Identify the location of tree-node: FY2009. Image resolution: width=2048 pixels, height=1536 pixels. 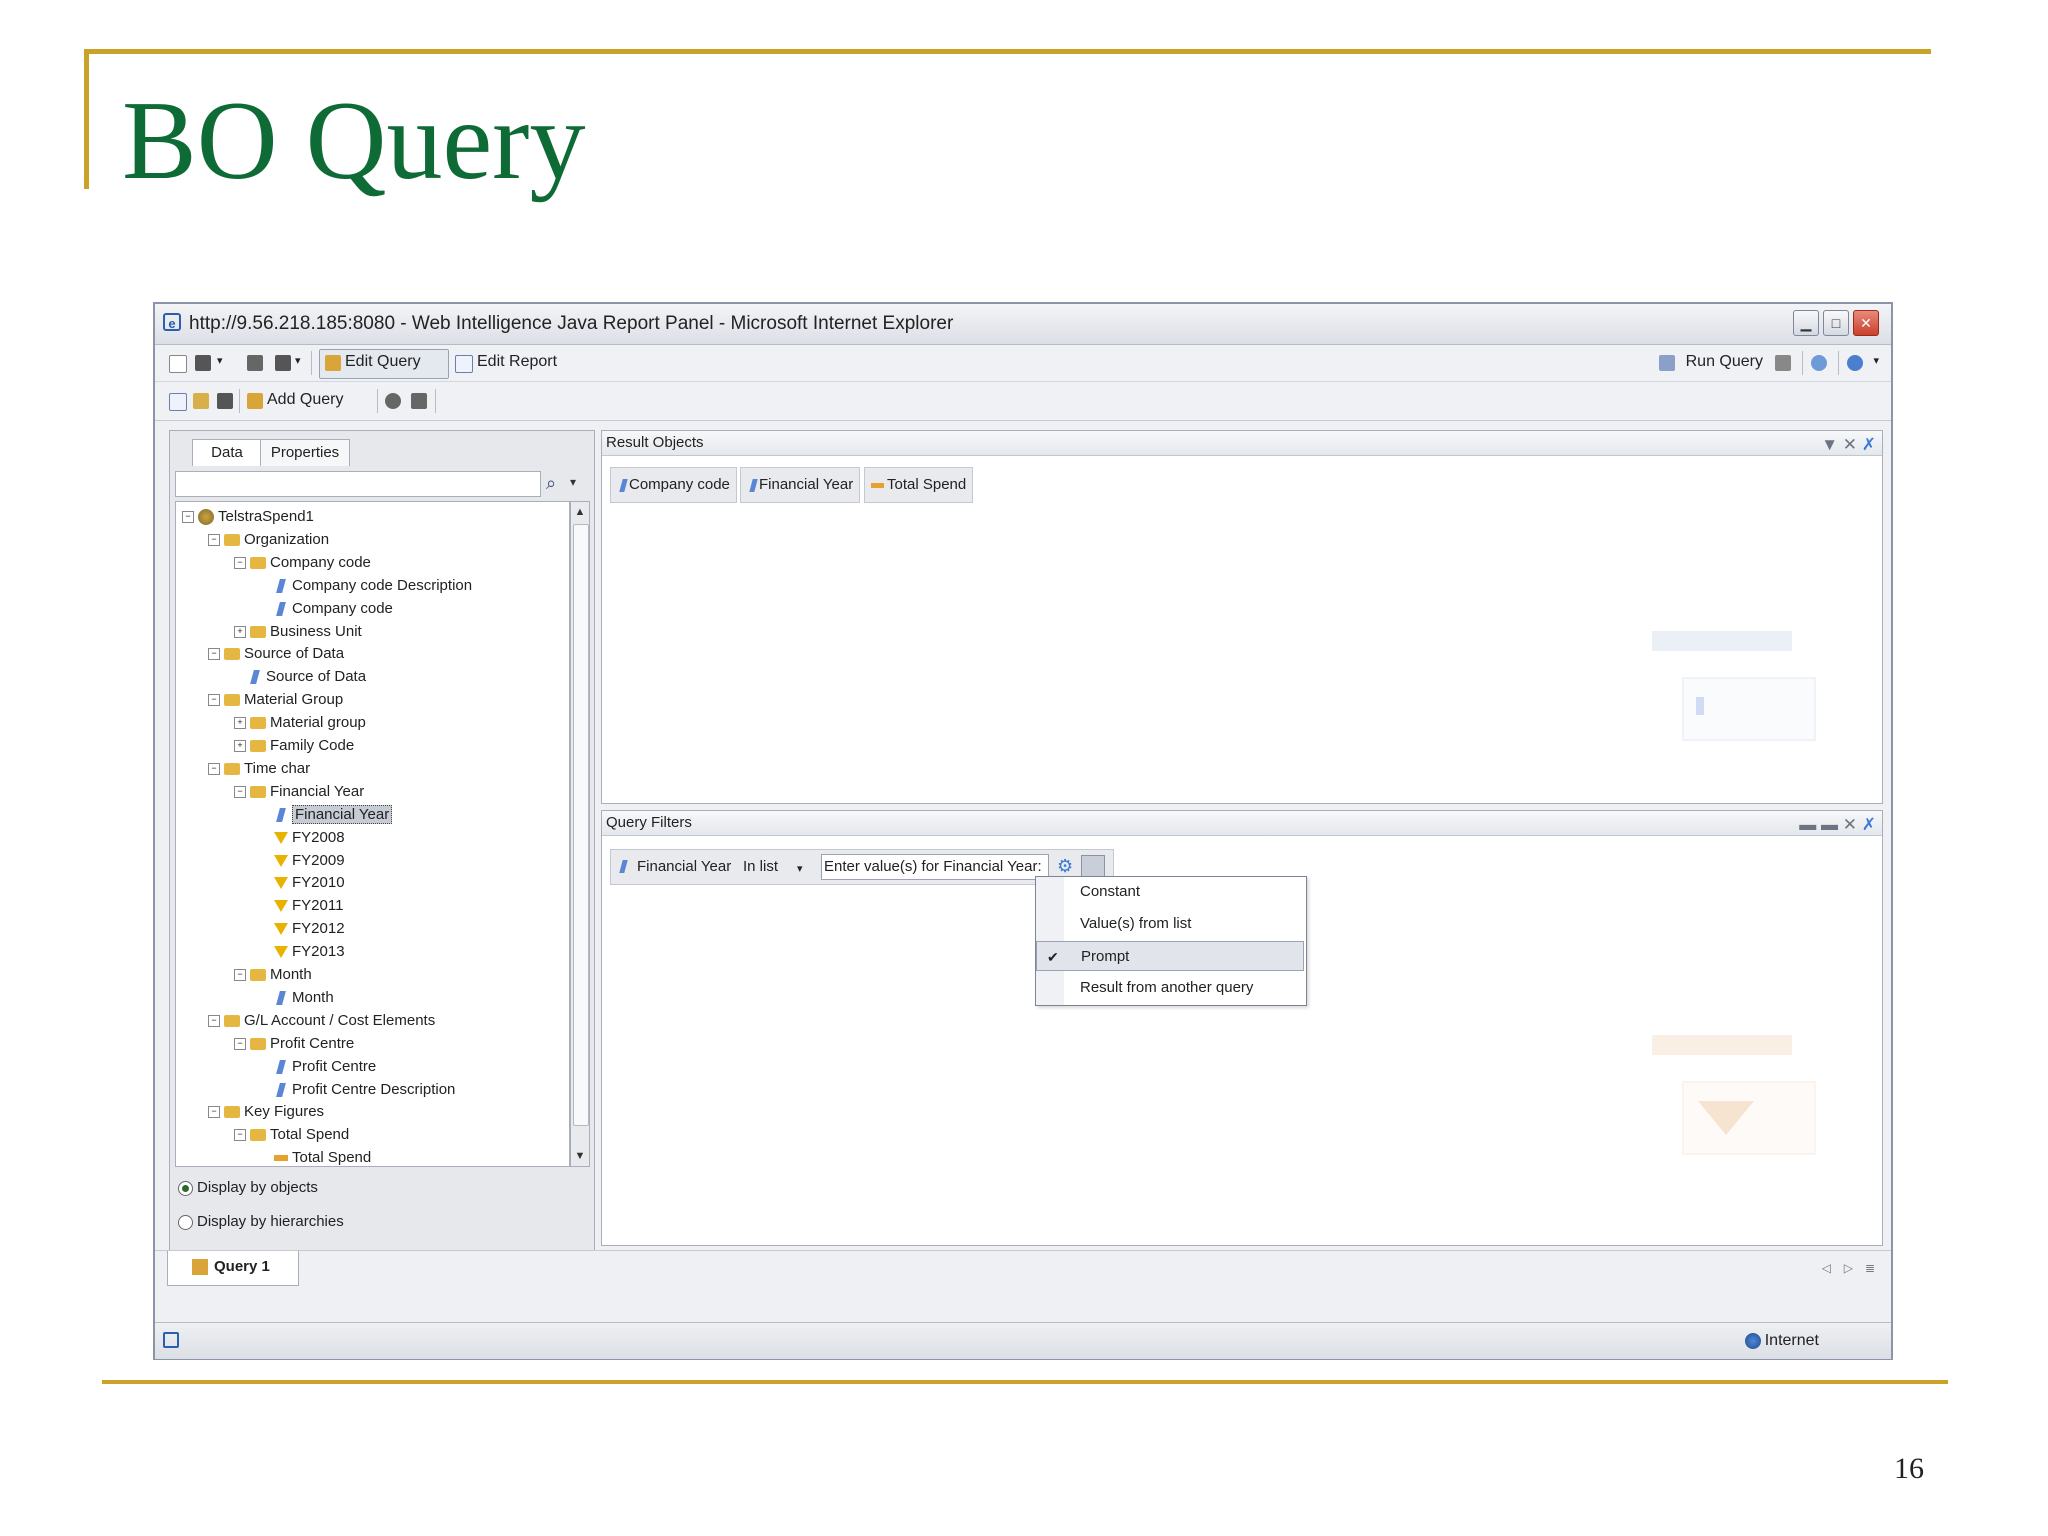
(302, 861).